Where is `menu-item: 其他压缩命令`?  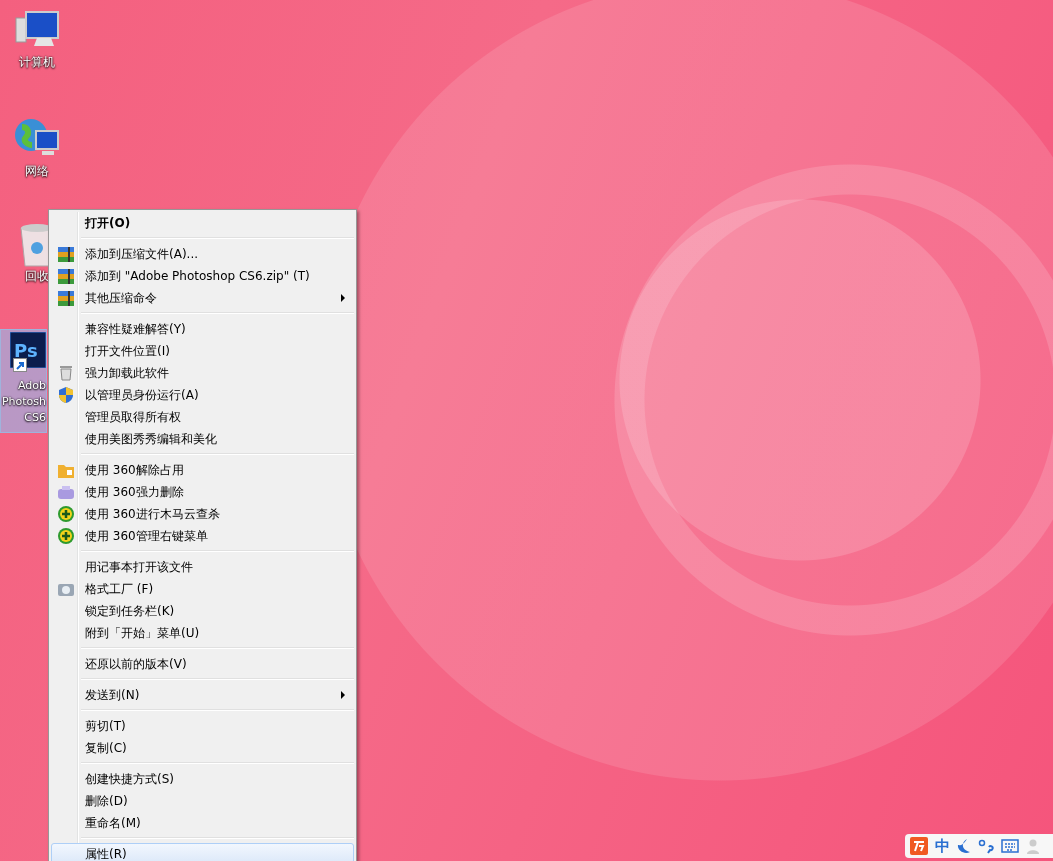
menu-item: 其他压缩命令 is located at coordinates (202, 298).